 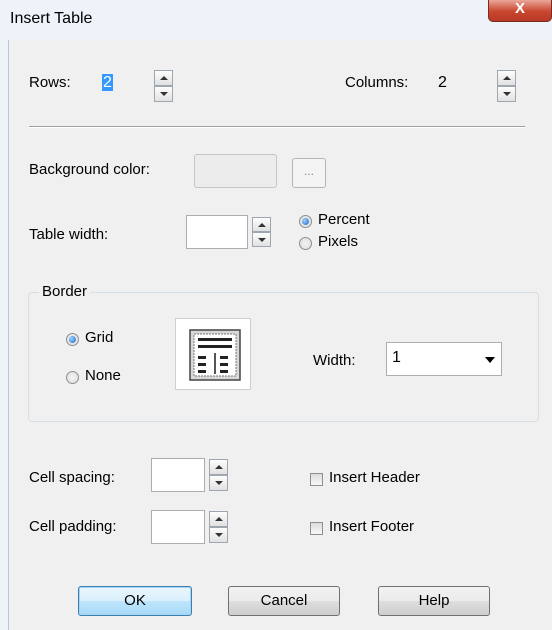 What do you see at coordinates (434, 601) in the screenshot?
I see `help-button: Help` at bounding box center [434, 601].